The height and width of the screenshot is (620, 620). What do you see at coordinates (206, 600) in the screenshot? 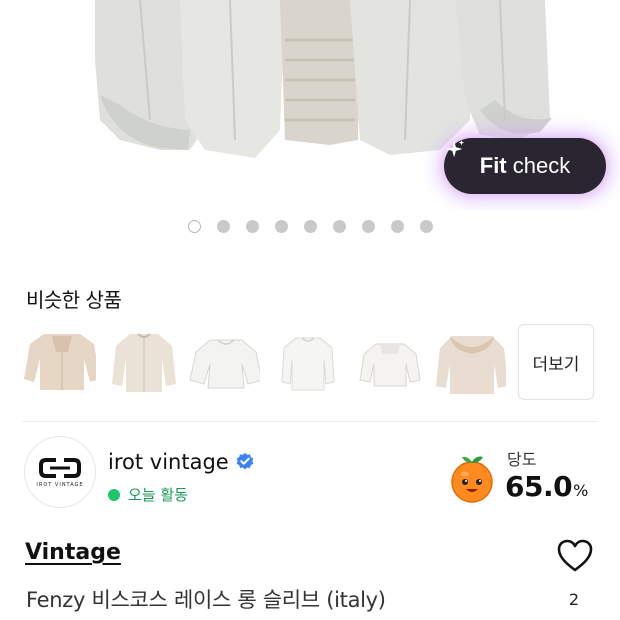
I see `product-title: Fenzy 비스코스 레이스 롱 슬리브 (italy)` at bounding box center [206, 600].